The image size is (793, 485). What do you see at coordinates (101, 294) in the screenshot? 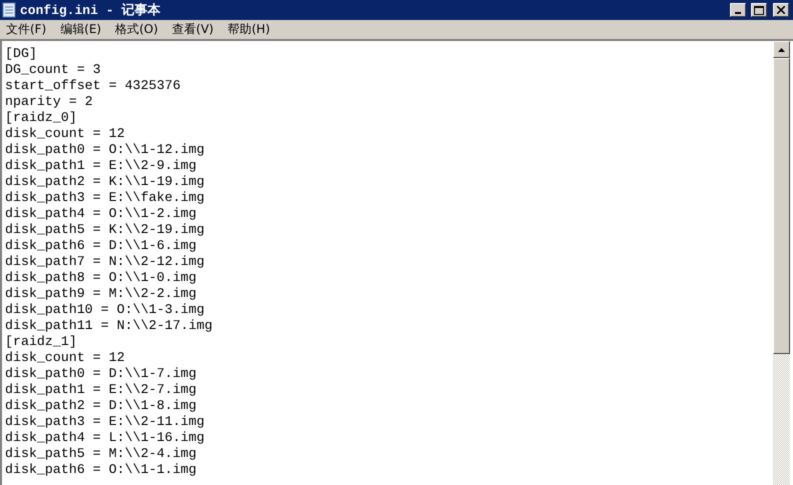
I see `text-line: disk_path9 = M:\\2-2.img` at bounding box center [101, 294].